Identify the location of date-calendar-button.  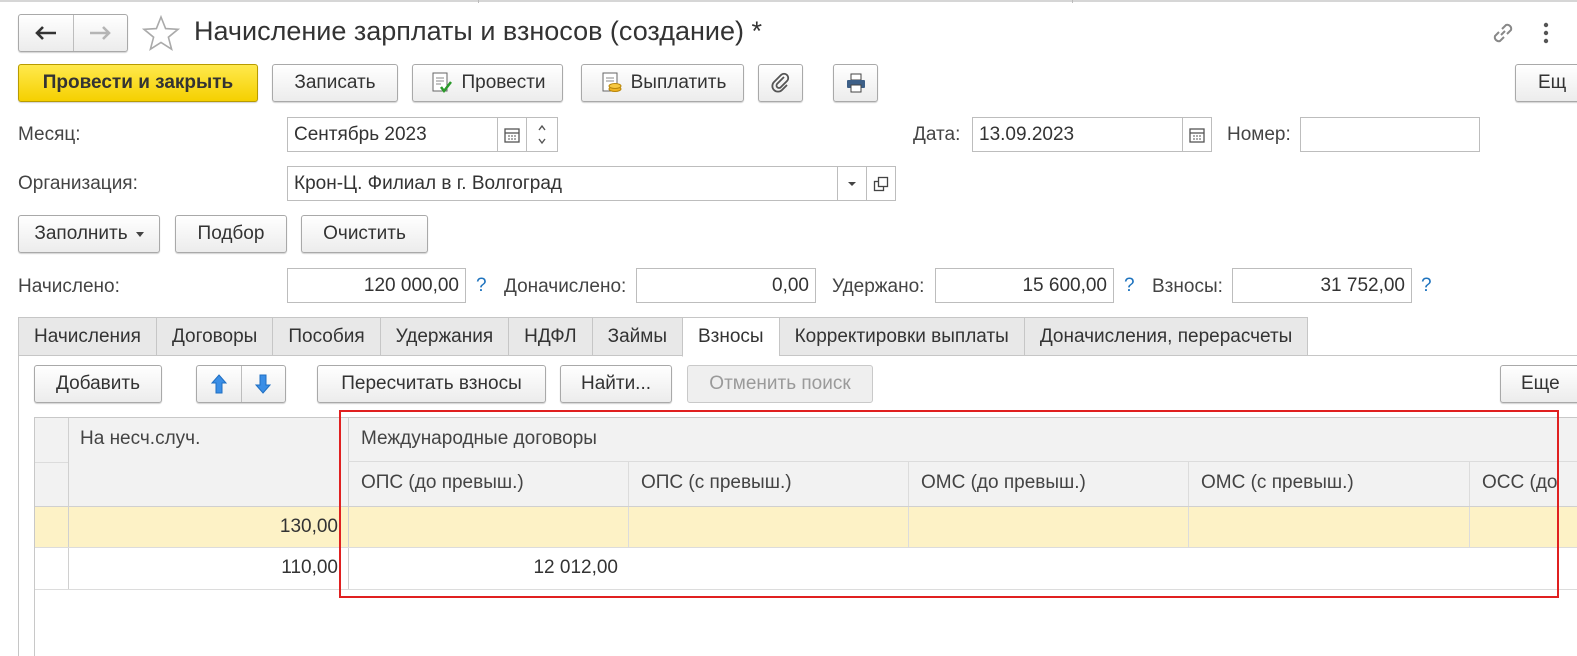
(1197, 134).